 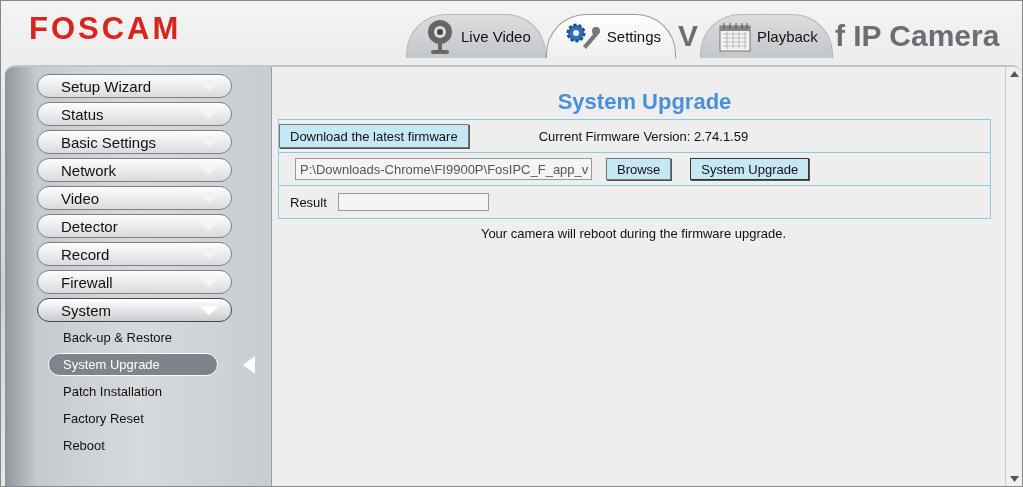 What do you see at coordinates (766, 36) in the screenshot?
I see `nav-tab: Playback` at bounding box center [766, 36].